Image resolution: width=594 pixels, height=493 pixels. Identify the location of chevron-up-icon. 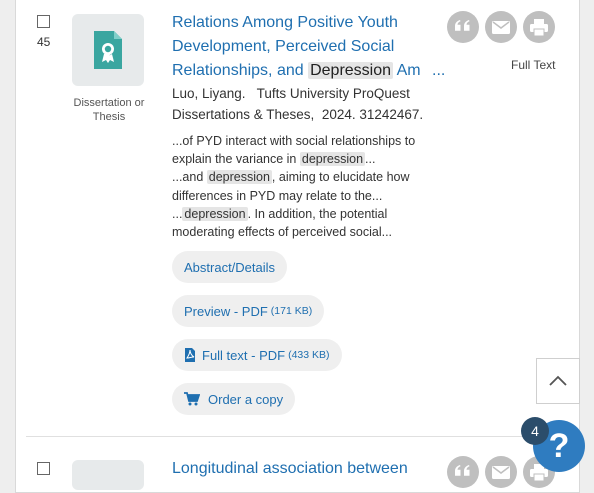
(558, 380).